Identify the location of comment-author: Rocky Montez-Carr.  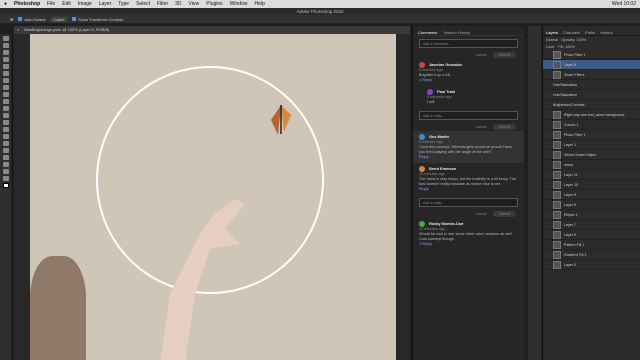
(446, 224).